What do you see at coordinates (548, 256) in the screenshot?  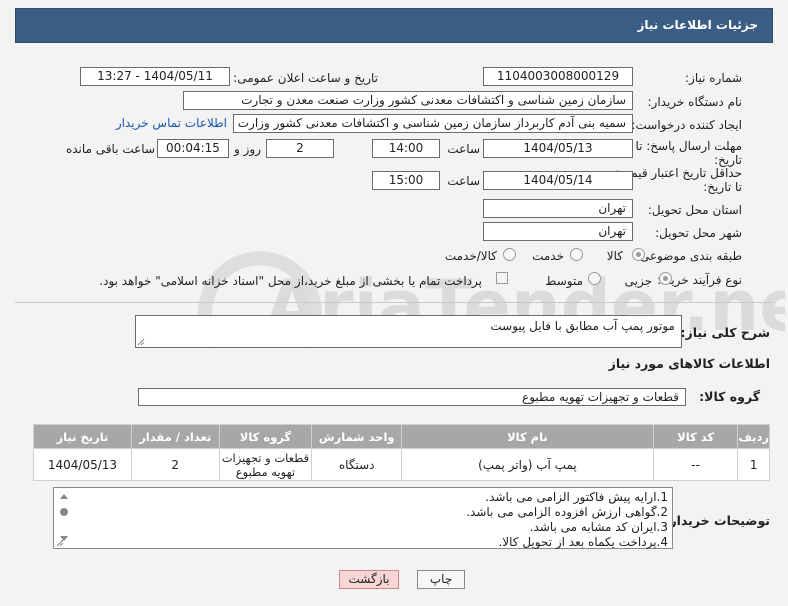 I see `category-option-service: خدمت` at bounding box center [548, 256].